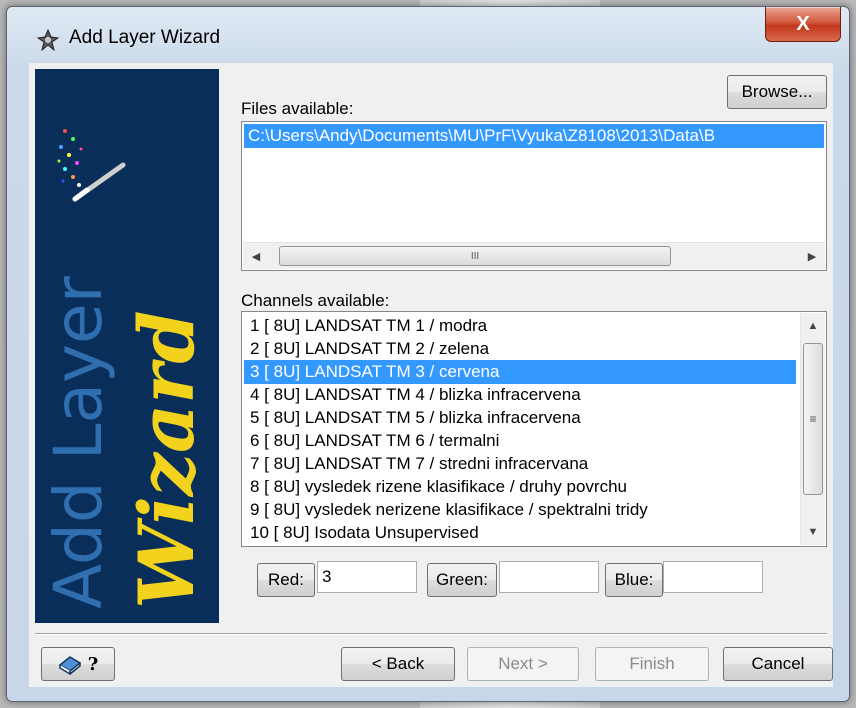 The height and width of the screenshot is (708, 856). What do you see at coordinates (520, 372) in the screenshot?
I see `channel-item-selected: 3 [ 8U] LANDSAT TM 3 / cervena` at bounding box center [520, 372].